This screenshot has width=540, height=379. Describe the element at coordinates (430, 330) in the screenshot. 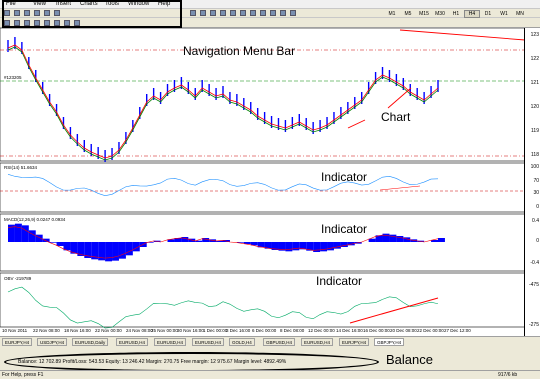

I see `time-tick: 22 Dec 00:00` at that location.